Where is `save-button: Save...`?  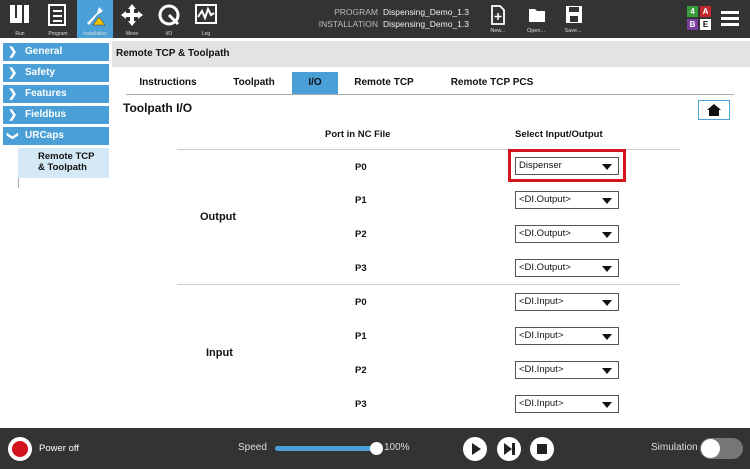
save-button: Save... is located at coordinates (573, 19).